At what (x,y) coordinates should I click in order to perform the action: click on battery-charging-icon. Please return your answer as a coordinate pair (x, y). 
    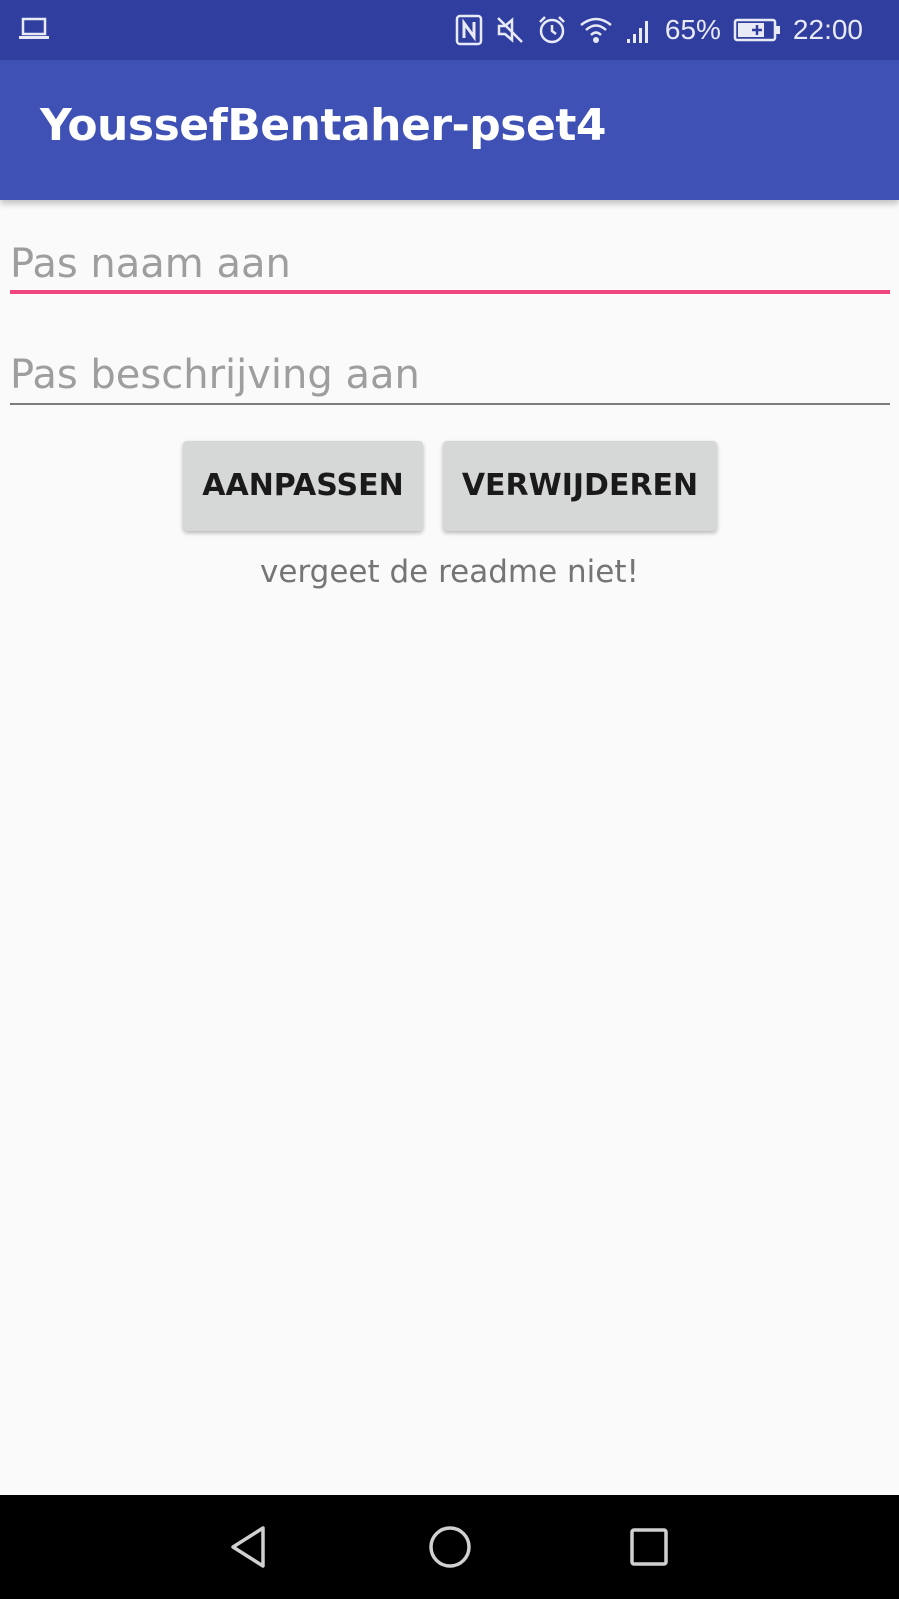
    Looking at the image, I should click on (757, 30).